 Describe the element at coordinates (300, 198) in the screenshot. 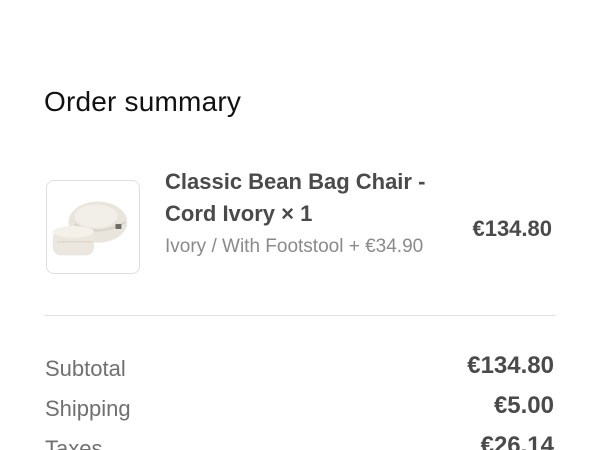

I see `product-name: Classic Bean Bag Chair - Cord Ivory × 1` at that location.